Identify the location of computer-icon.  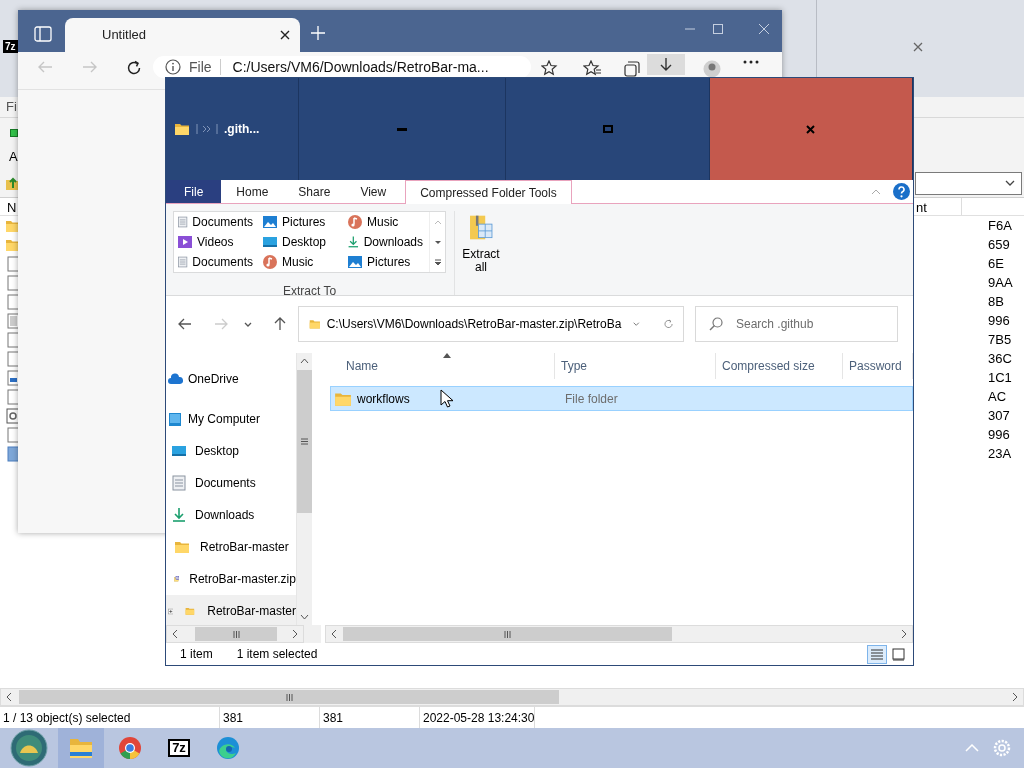
(176, 419).